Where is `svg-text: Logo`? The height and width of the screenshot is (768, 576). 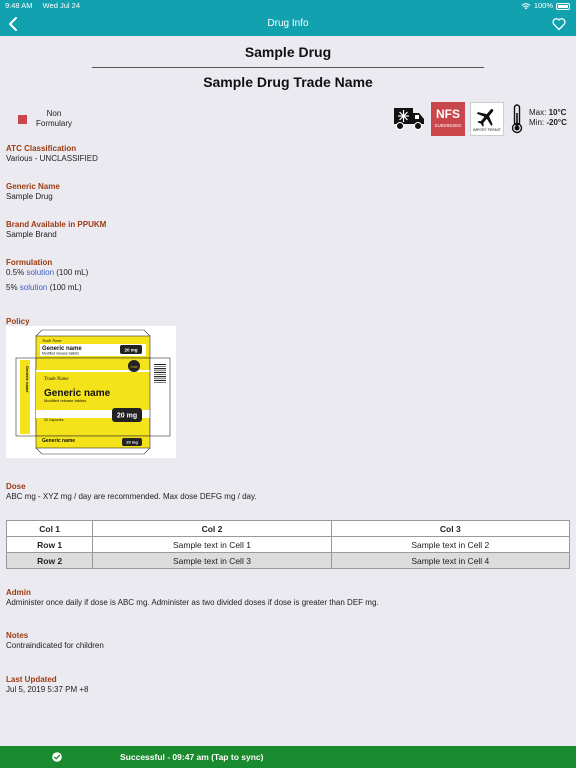 svg-text: Logo is located at coordinates (133, 367).